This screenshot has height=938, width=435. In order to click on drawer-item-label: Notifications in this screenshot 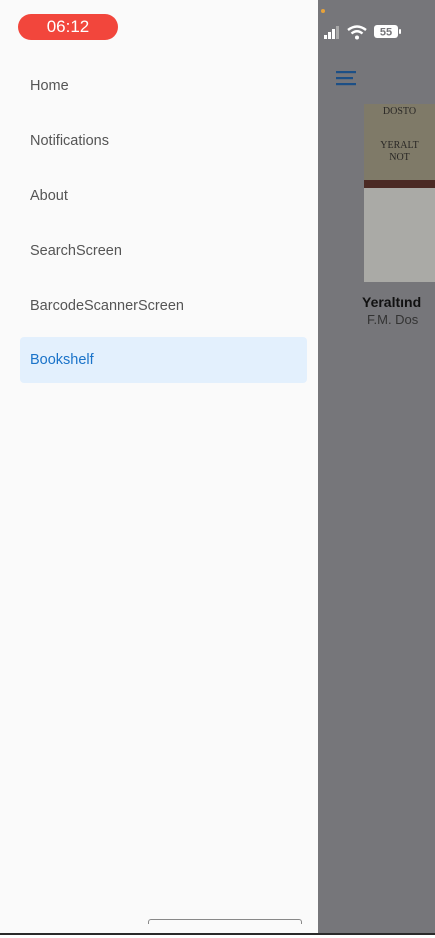, I will do `click(69, 141)`.